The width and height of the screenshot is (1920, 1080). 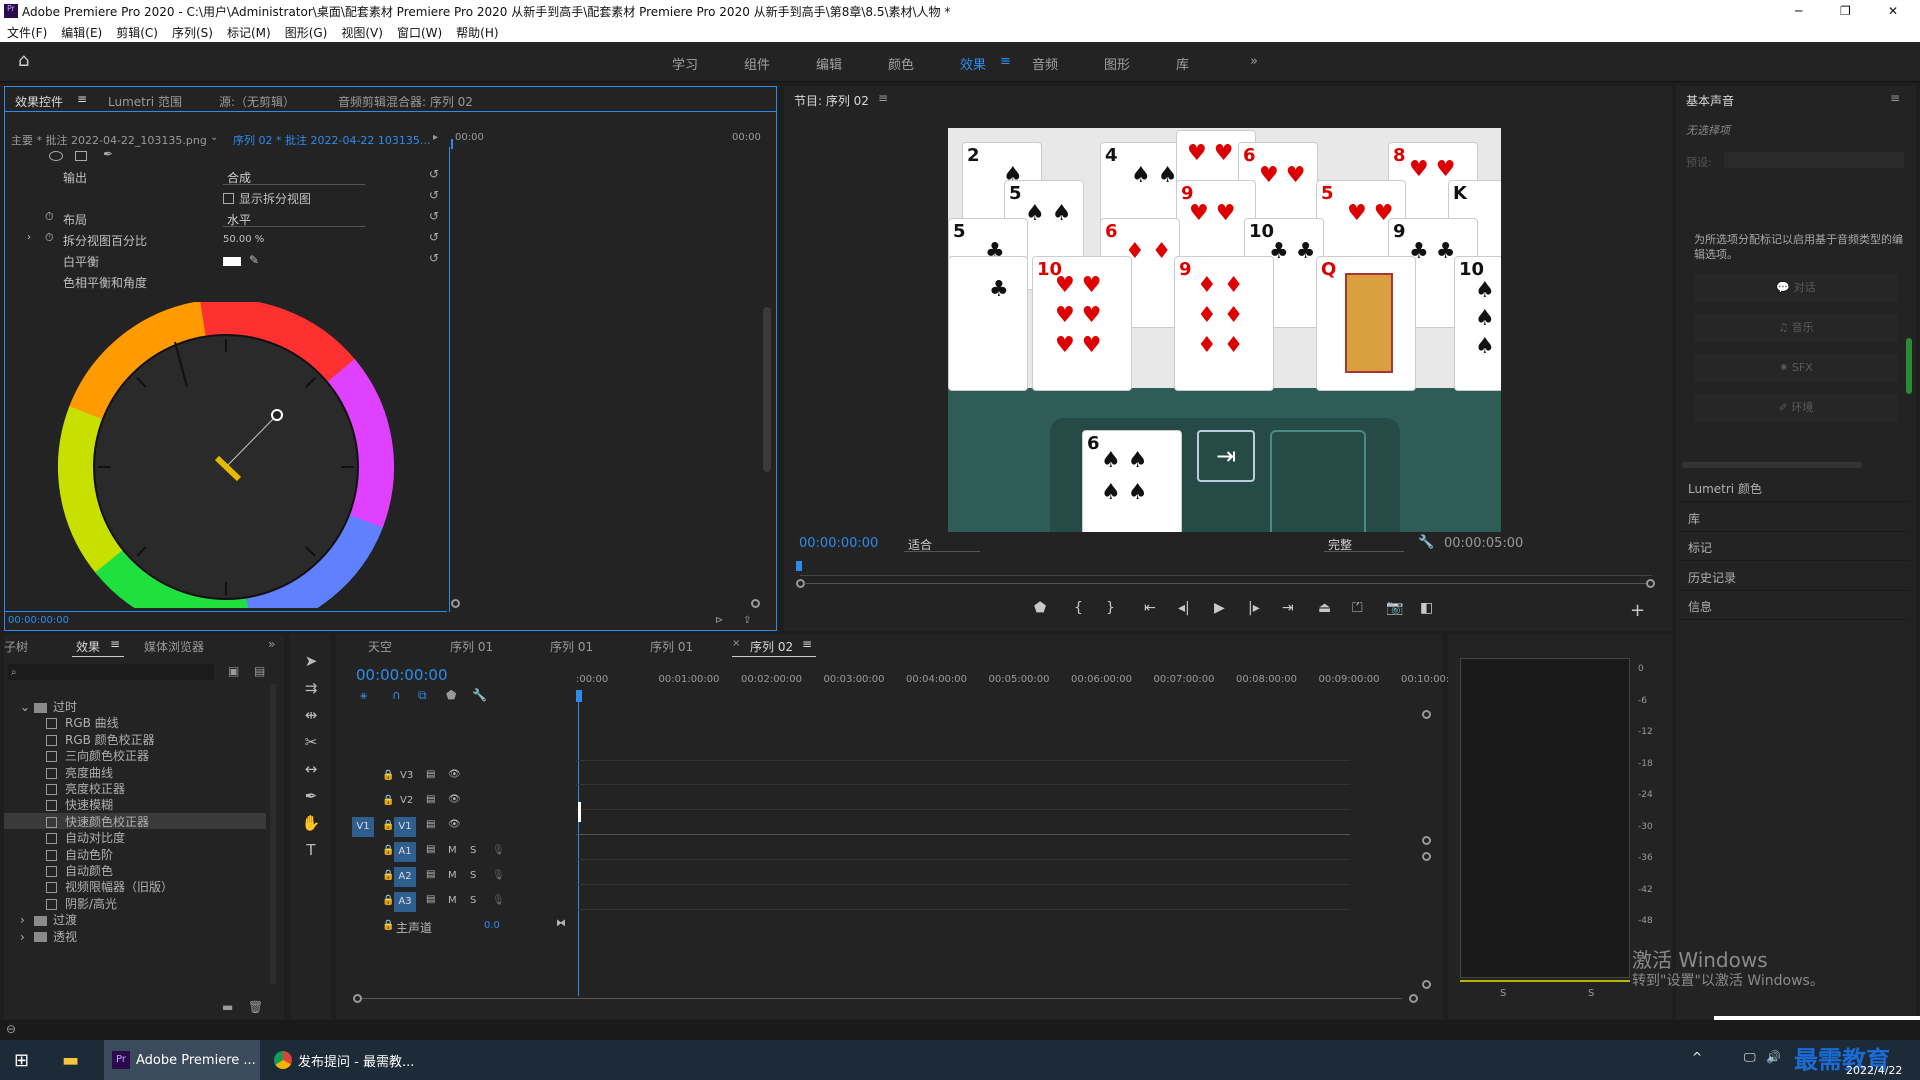 I want to click on tab-media-browser: 媒体浏览器, so click(x=174, y=646).